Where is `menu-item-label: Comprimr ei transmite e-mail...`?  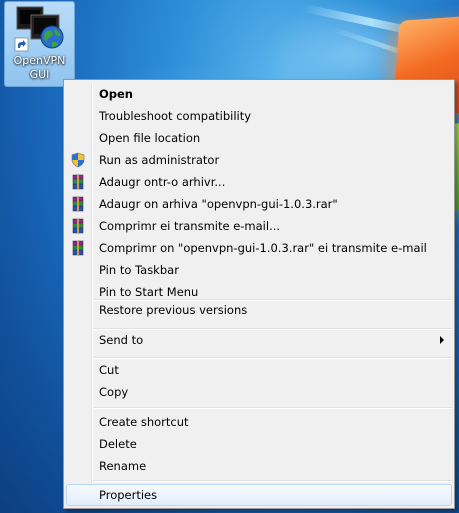
menu-item-label: Comprimr ei transmite e-mail... is located at coordinates (190, 226).